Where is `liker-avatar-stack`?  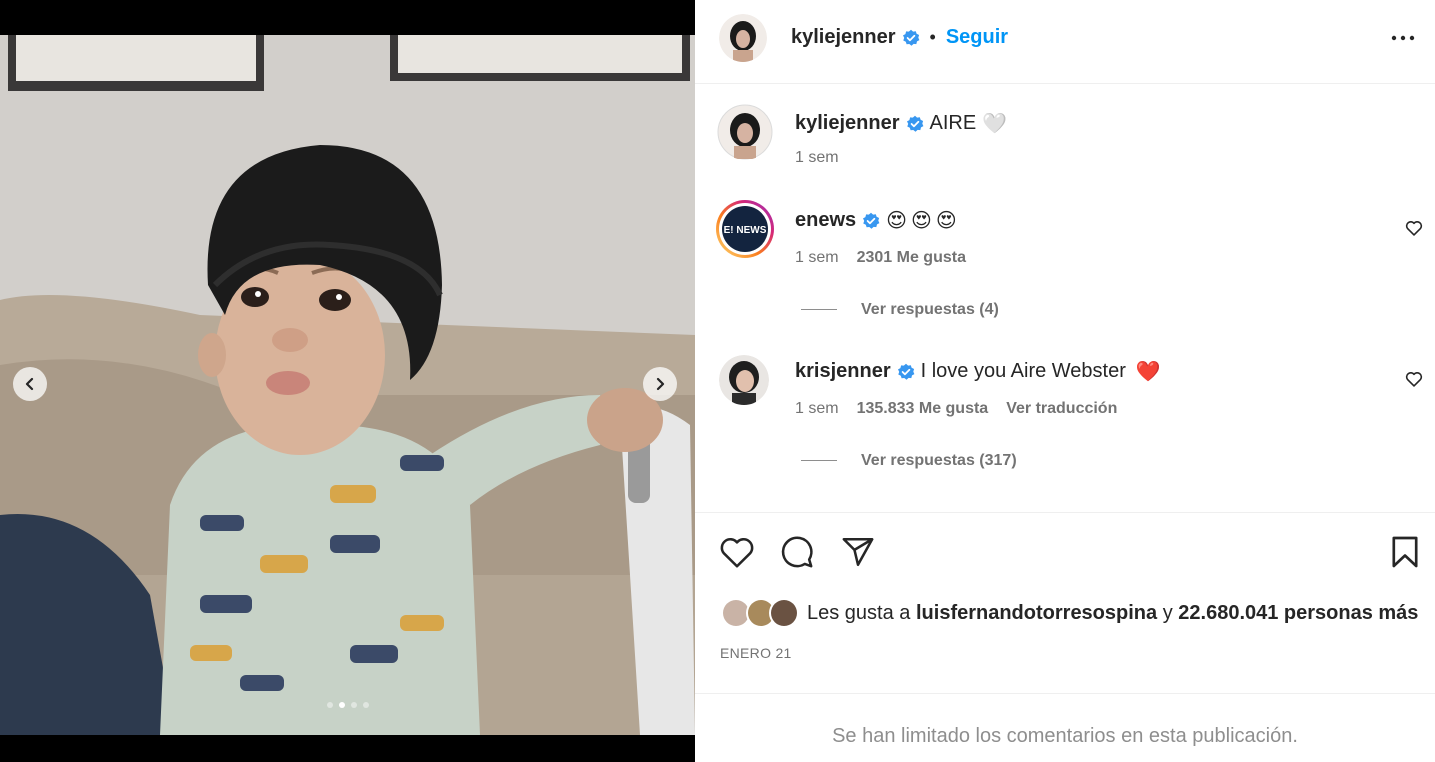
liker-avatar-stack is located at coordinates (760, 613).